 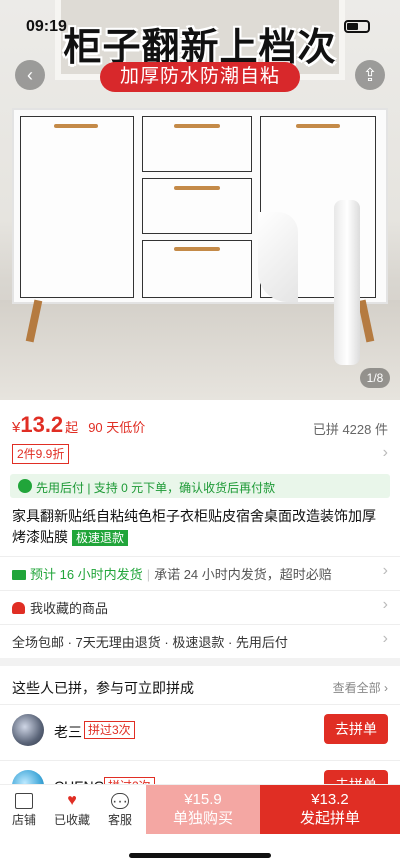 I want to click on shipping-row: 预计 16 小时内发货 | 承诺 24 小时内发货，超时必赔, so click(x=172, y=573).